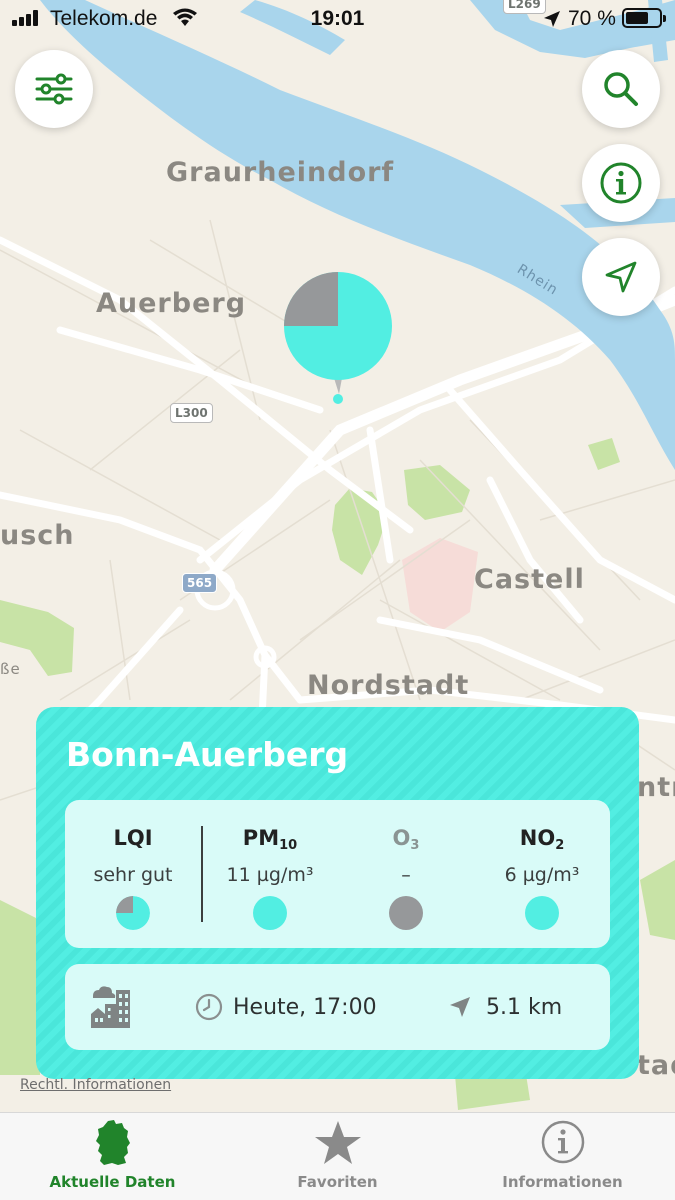 The height and width of the screenshot is (1200, 675). I want to click on sliders-icon, so click(54, 89).